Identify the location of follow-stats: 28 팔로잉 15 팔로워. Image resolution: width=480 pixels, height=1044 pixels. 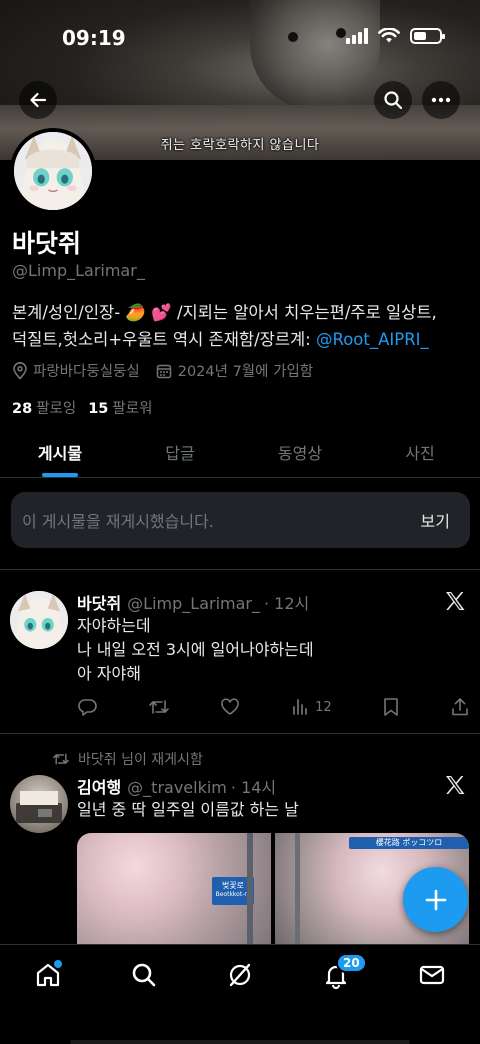
(82, 407).